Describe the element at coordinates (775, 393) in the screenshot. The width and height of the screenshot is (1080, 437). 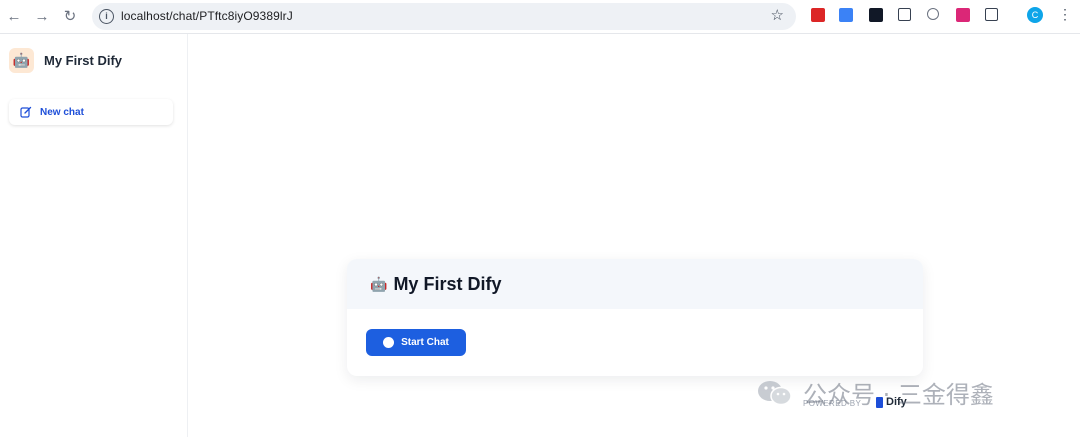
I see `wechat-icon` at that location.